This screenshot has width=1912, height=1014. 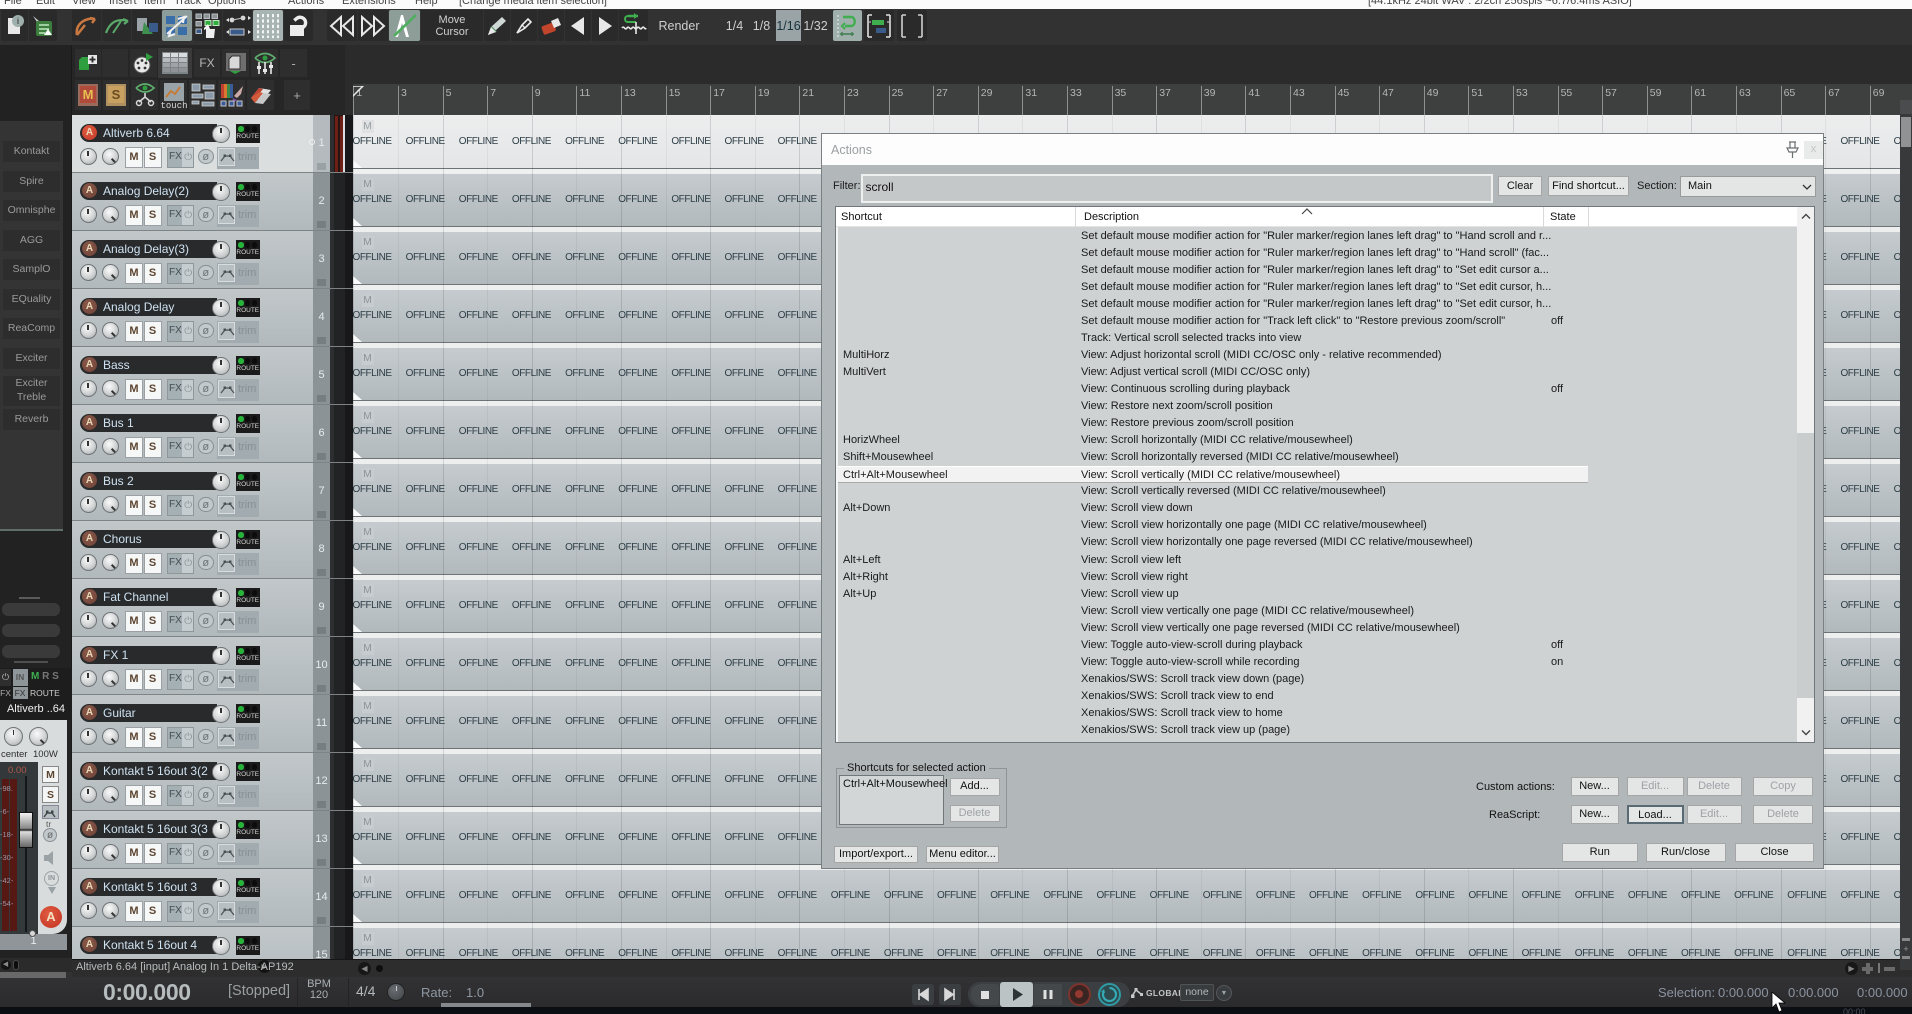 I want to click on svg-text: touch, so click(x=174, y=105).